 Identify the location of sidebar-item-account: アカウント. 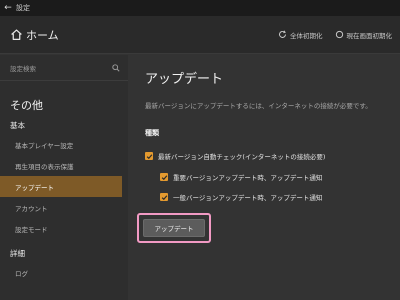
(64, 207).